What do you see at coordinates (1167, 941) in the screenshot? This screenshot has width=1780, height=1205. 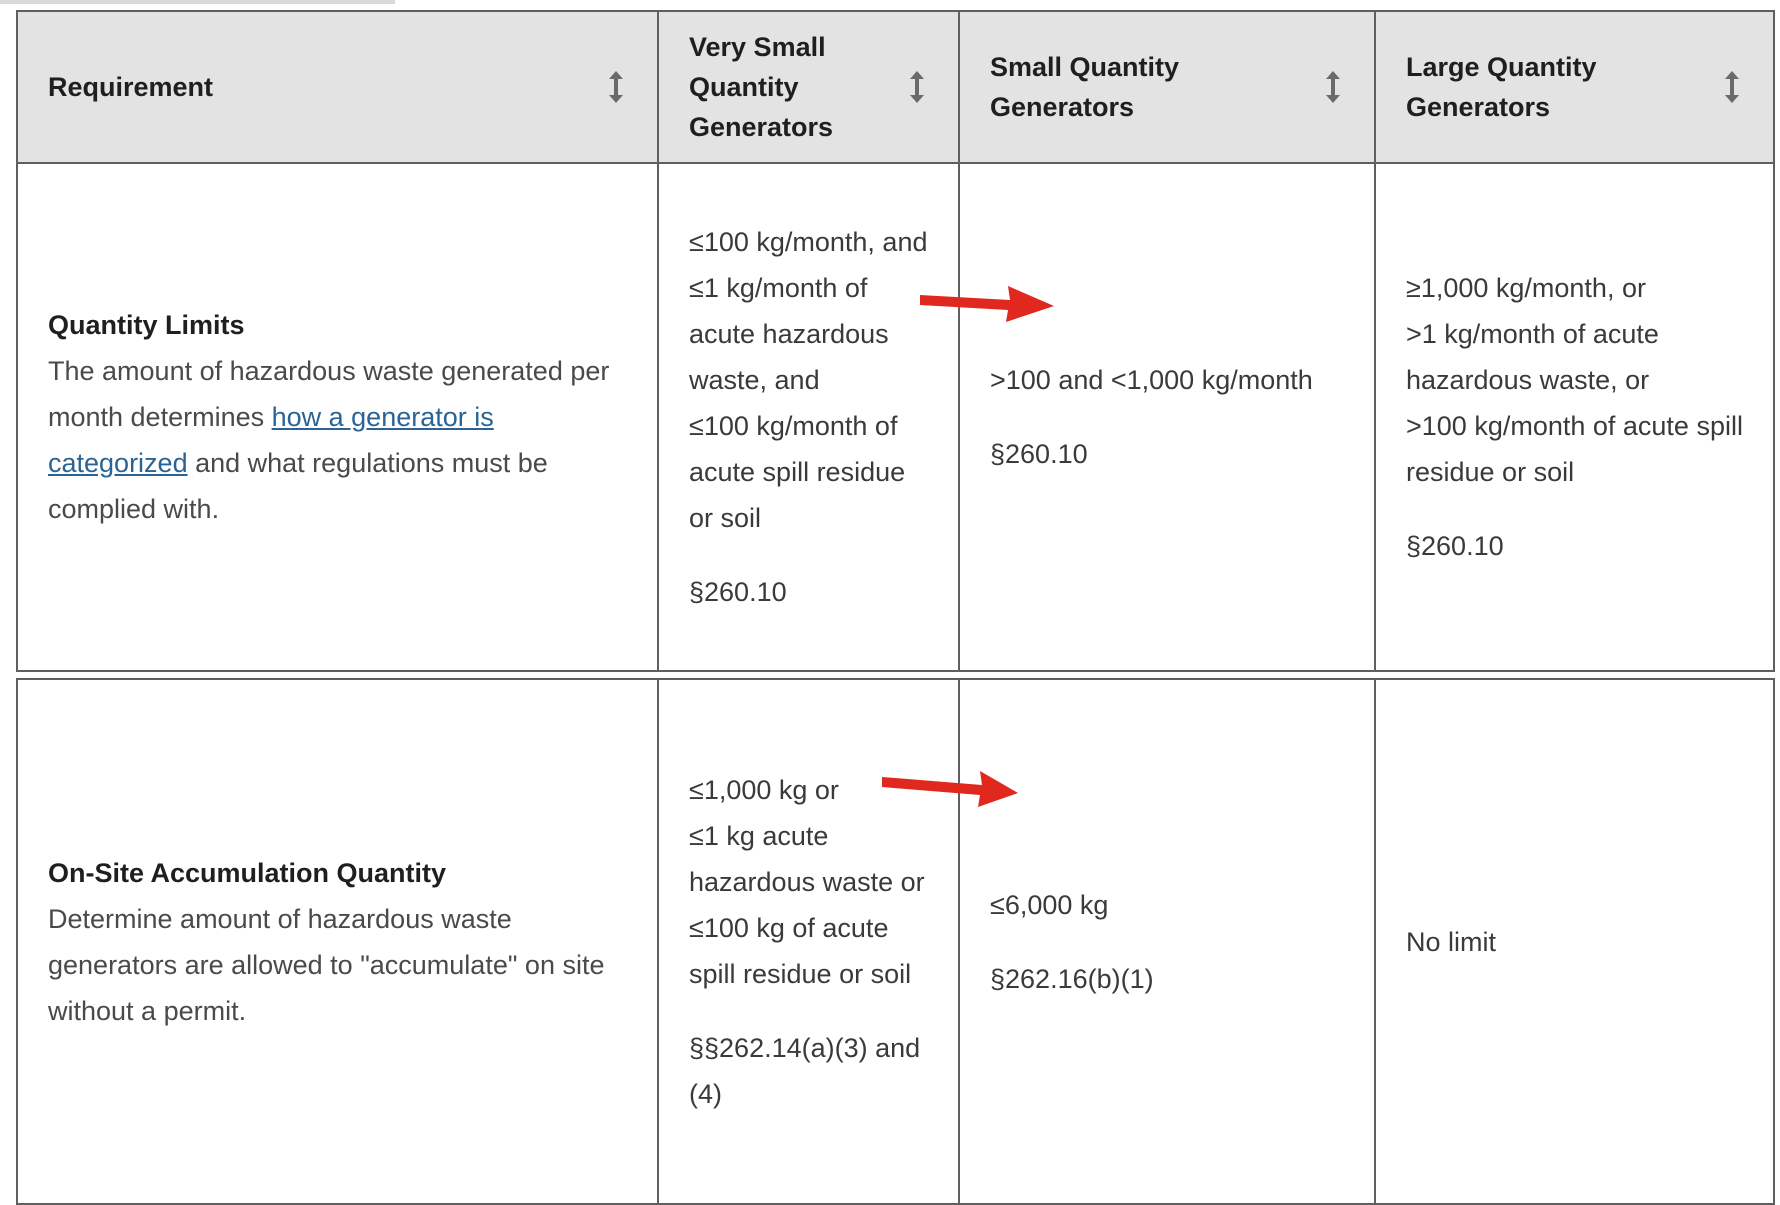 I see `sqg-cell: ≤6,000 kg §262.16(b)(1)` at bounding box center [1167, 941].